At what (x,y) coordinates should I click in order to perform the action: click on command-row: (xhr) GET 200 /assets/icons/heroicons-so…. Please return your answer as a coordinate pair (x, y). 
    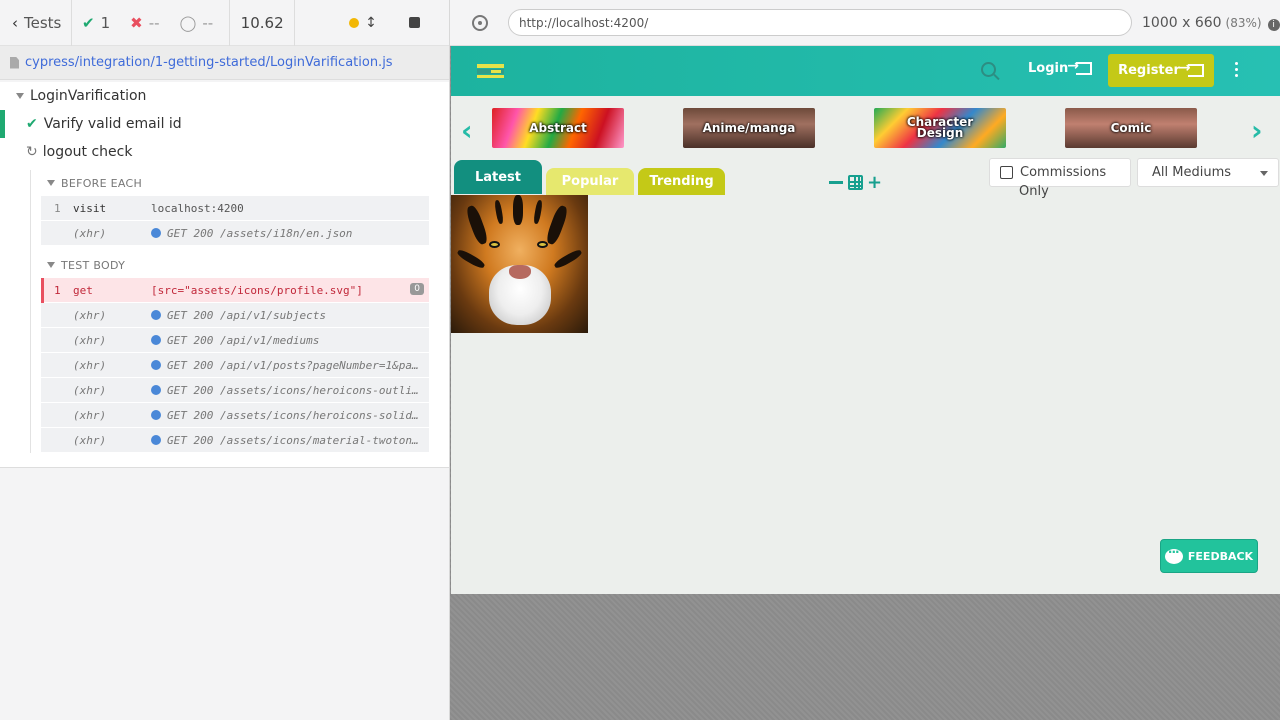
    Looking at the image, I should click on (235, 415).